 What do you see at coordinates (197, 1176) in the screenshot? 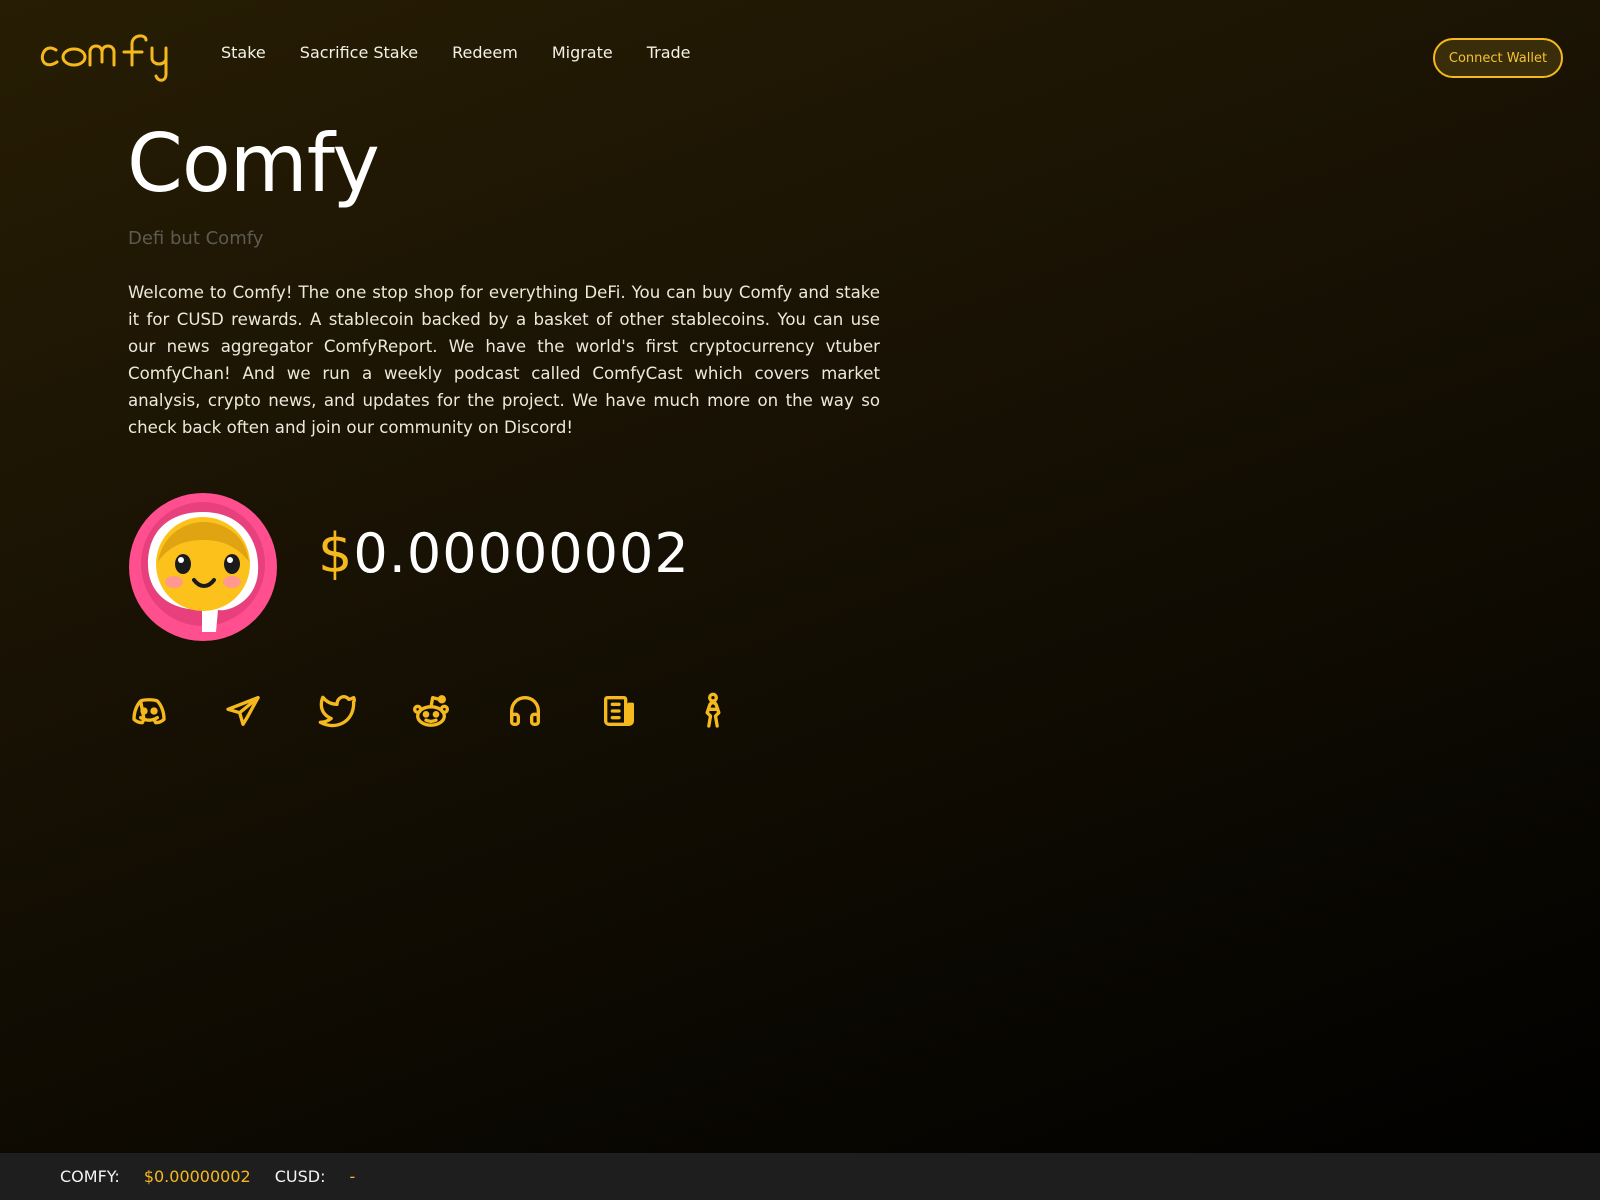
I see `ticker-comfy-value: $0.00000002` at bounding box center [197, 1176].